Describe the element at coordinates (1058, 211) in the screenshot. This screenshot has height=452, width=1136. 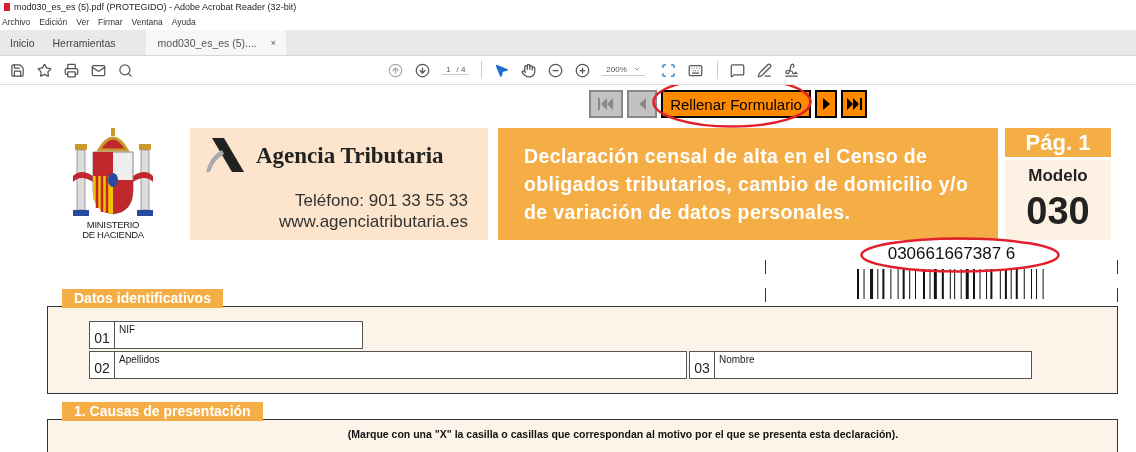
I see `model-number: 030` at that location.